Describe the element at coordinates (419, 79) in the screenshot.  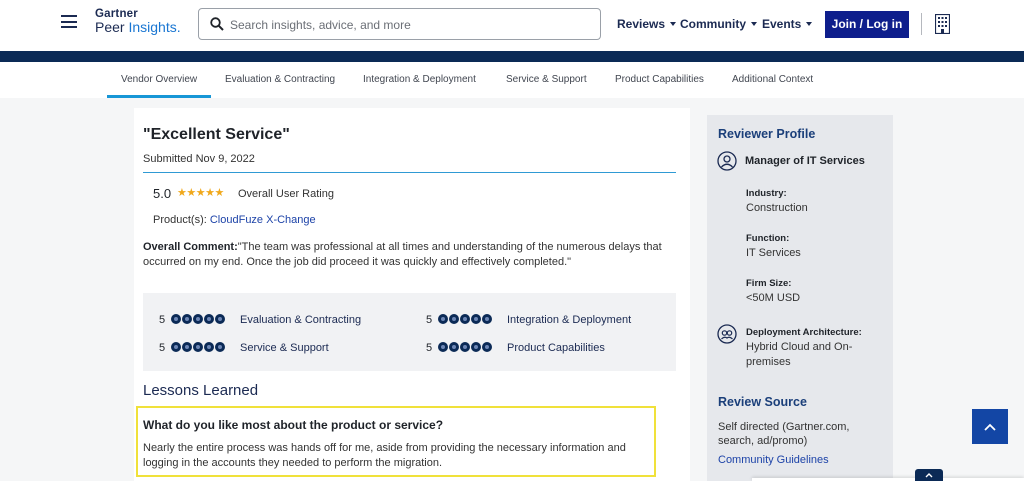
I see `tab-integration-deployment: Integration & Deployment` at that location.